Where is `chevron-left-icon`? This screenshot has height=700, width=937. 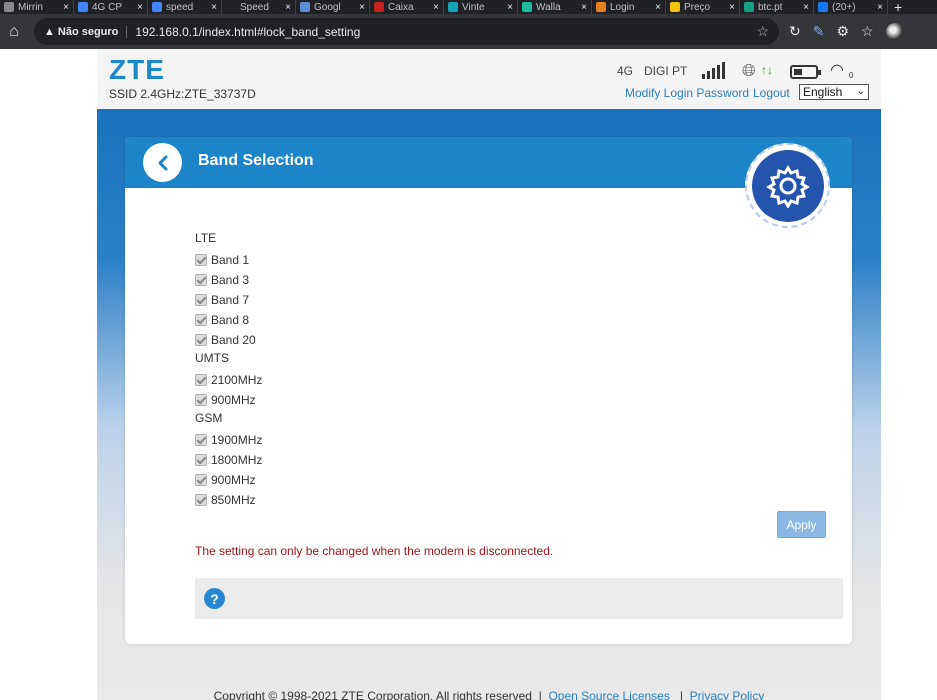 chevron-left-icon is located at coordinates (162, 162).